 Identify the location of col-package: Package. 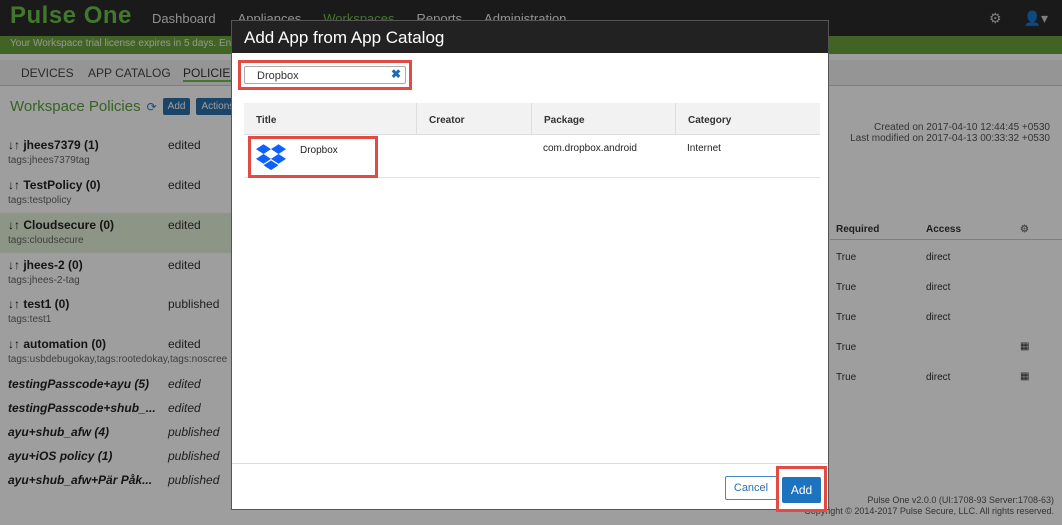
(603, 119).